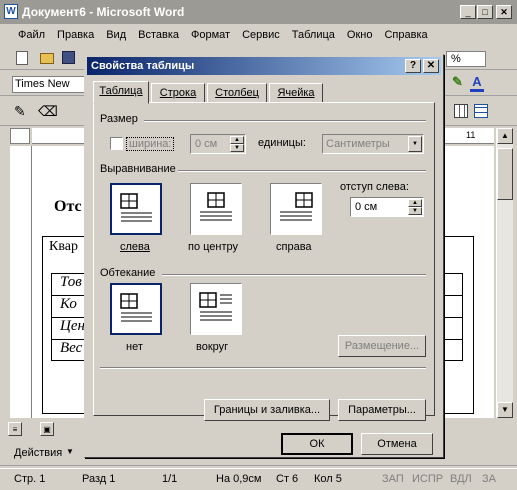 This screenshot has height=490, width=517. Describe the element at coordinates (461, 111) in the screenshot. I see `table-grid-icon` at that location.